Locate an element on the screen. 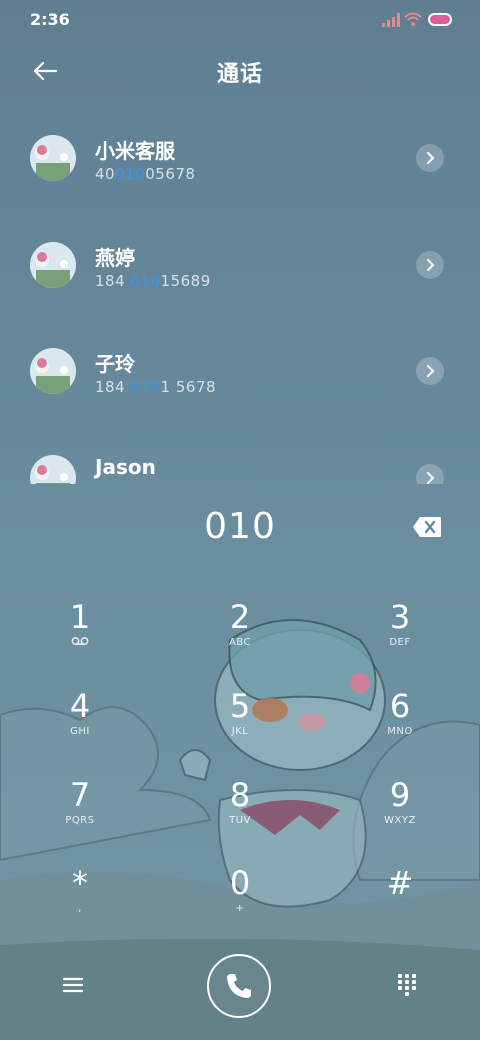  contact-number: 4001005678 is located at coordinates (145, 174).